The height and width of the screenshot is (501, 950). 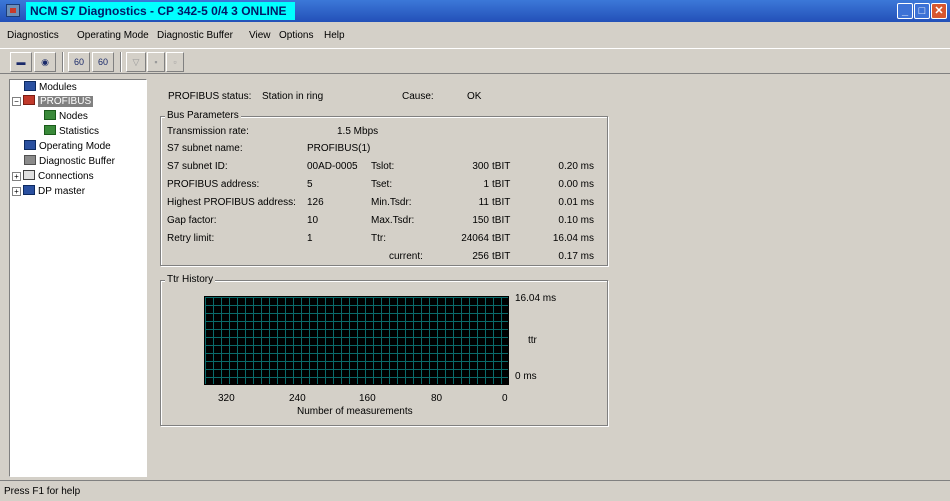 What do you see at coordinates (474, 96) in the screenshot?
I see `cause-value: OK` at bounding box center [474, 96].